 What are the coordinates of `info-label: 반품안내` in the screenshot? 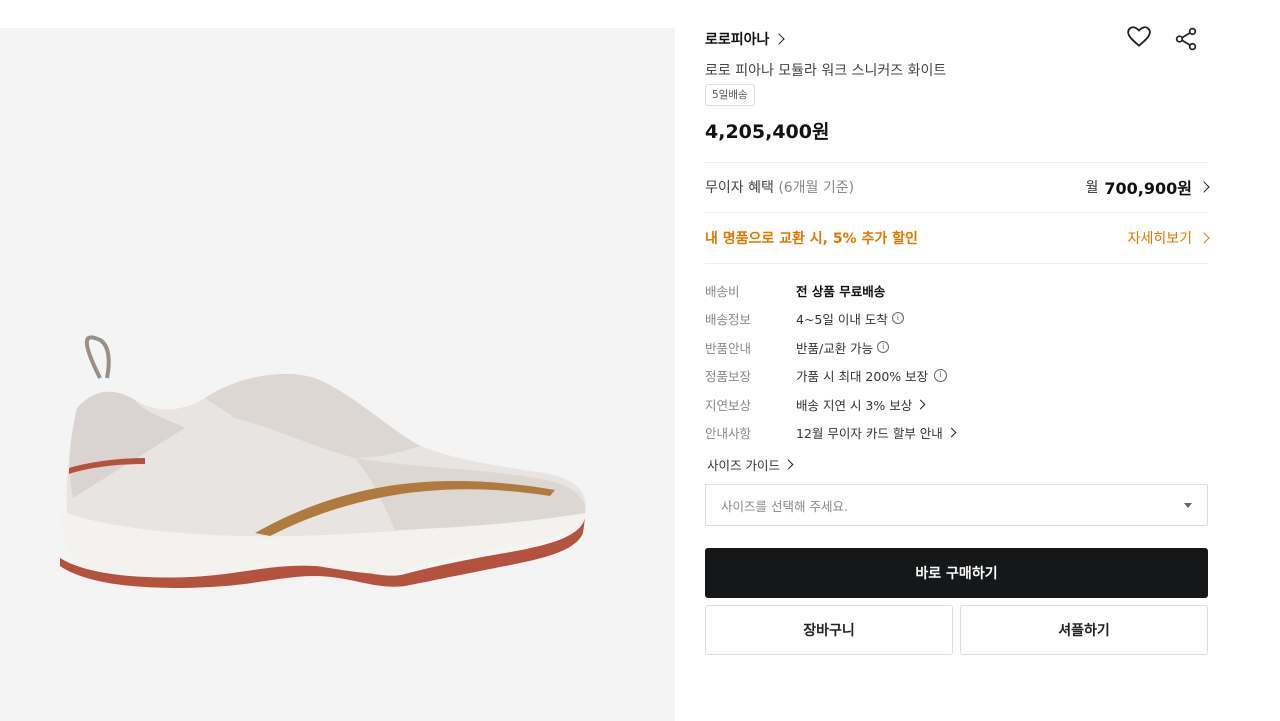 It's located at (728, 348).